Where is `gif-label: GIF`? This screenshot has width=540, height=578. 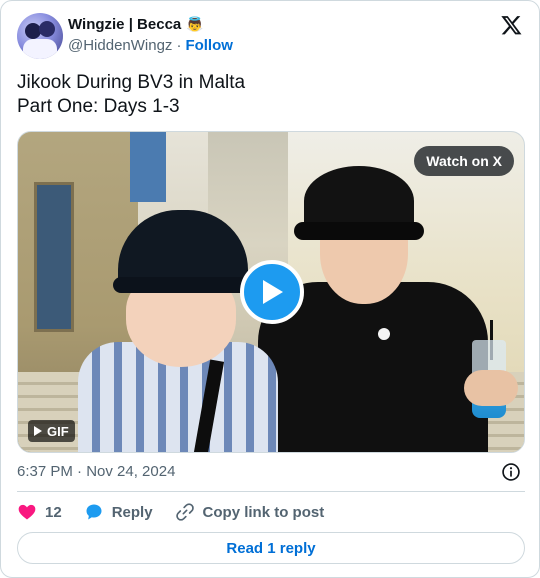
gif-label: GIF is located at coordinates (58, 431).